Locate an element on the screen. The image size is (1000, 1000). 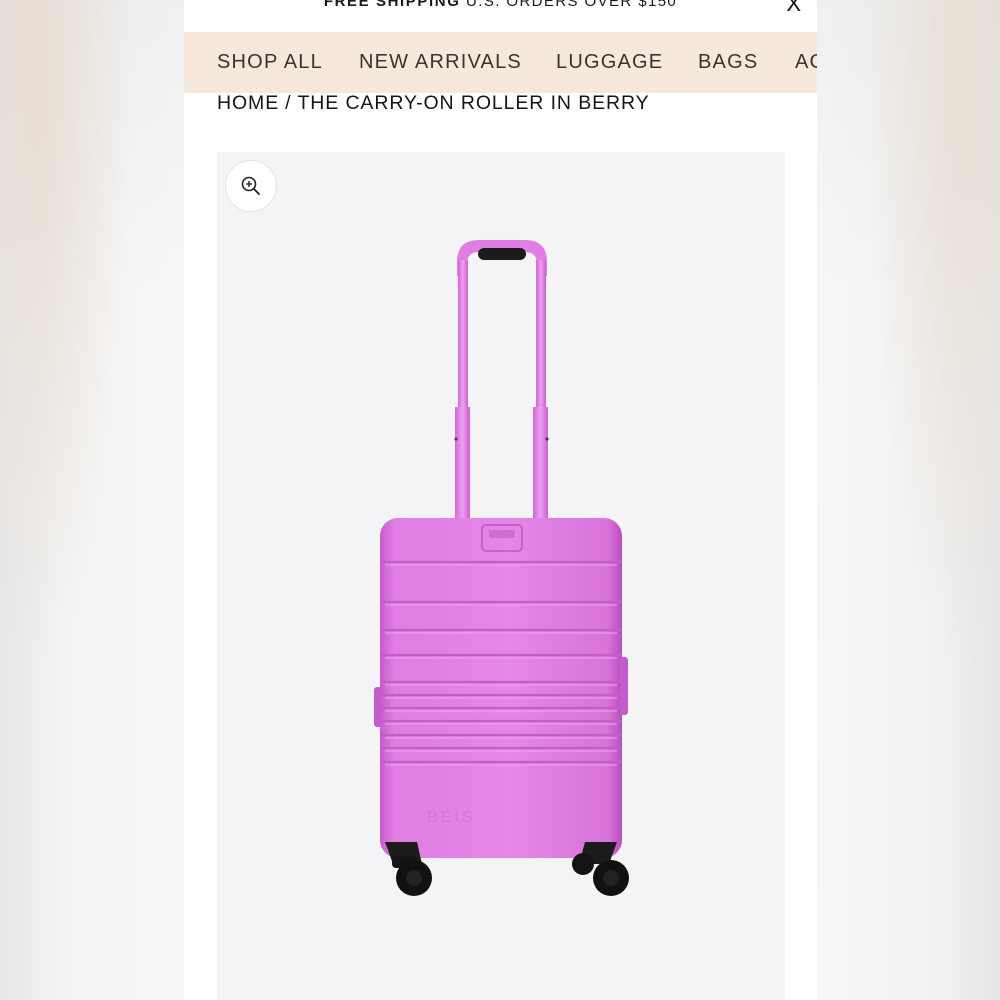
announcement-bold: FREE SHIPPING is located at coordinates (392, 5).